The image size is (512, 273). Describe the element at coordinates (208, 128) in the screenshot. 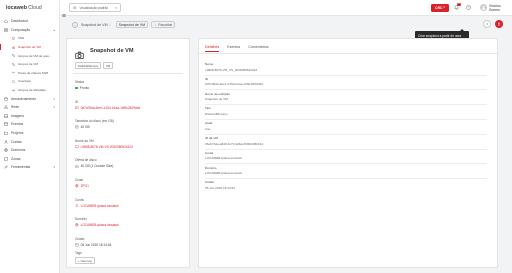

I see `detail-value: true` at that location.